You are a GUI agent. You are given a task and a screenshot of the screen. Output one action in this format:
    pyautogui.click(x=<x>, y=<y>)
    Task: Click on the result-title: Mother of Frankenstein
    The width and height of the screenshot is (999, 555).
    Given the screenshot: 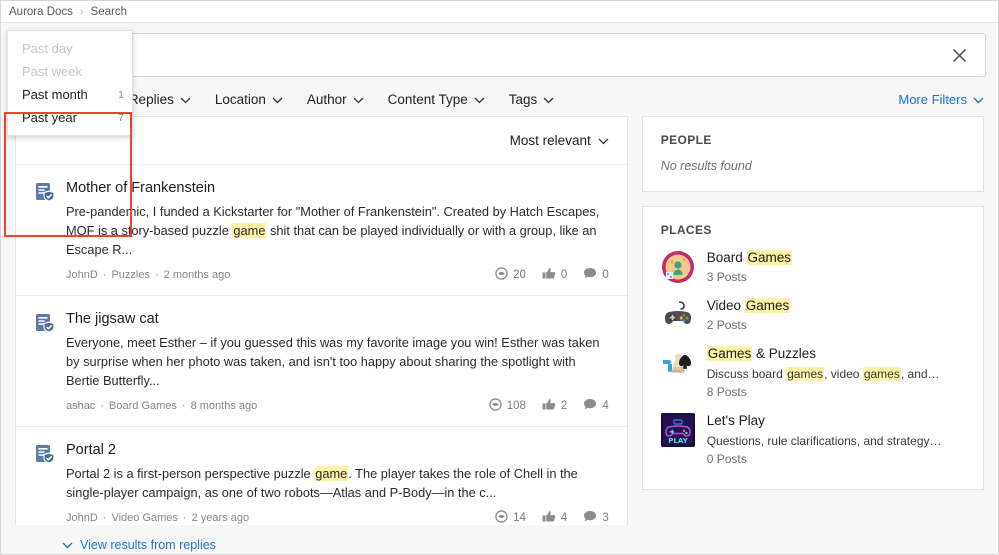 What is the action you would take?
    pyautogui.click(x=337, y=188)
    